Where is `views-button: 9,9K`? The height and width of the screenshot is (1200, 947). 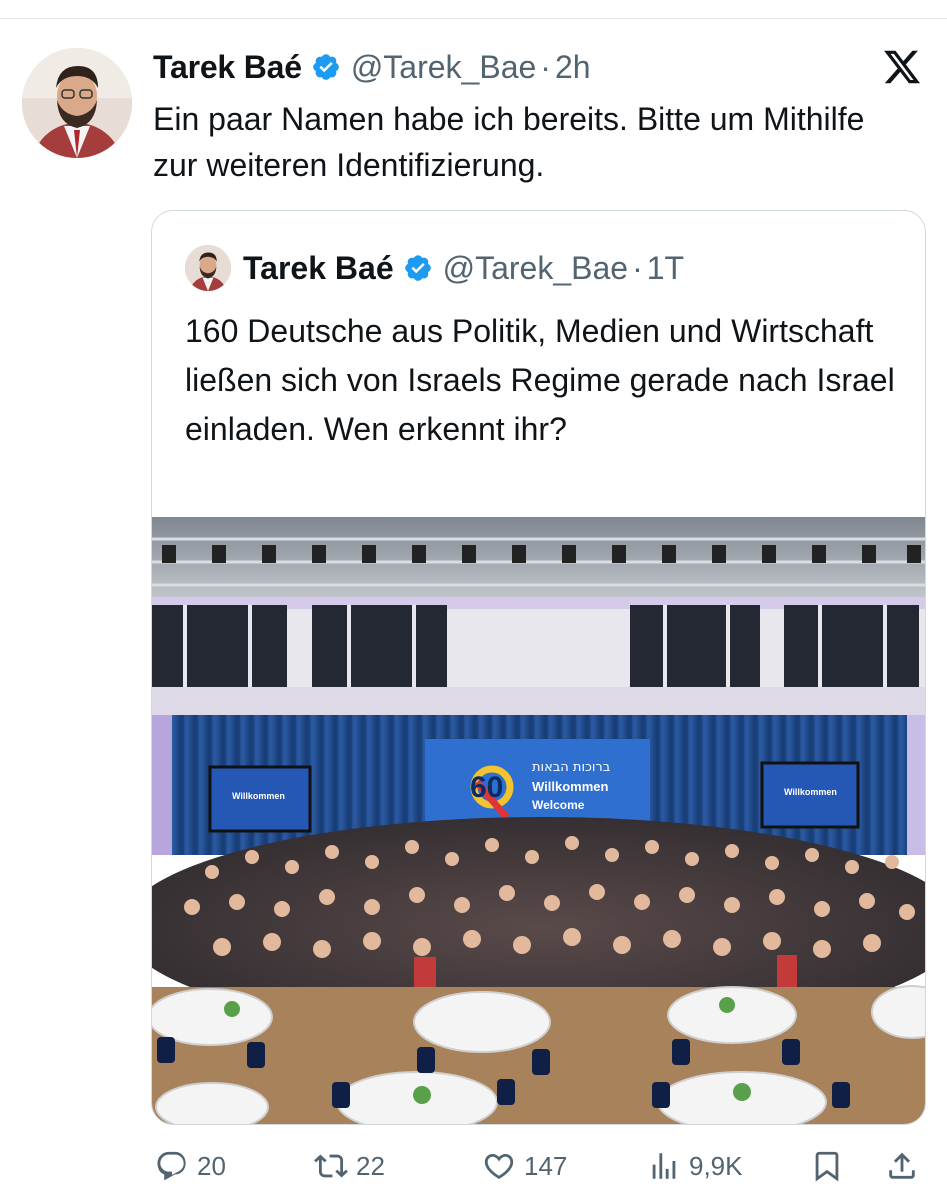 views-button: 9,9K is located at coordinates (695, 1166).